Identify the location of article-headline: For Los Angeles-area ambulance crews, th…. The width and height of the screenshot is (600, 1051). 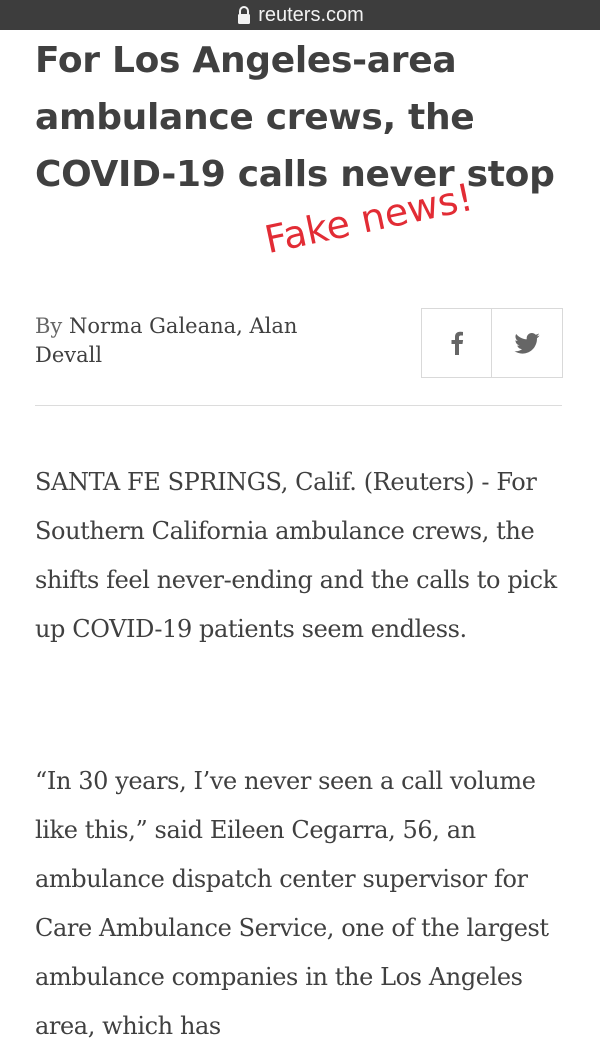
(295, 117).